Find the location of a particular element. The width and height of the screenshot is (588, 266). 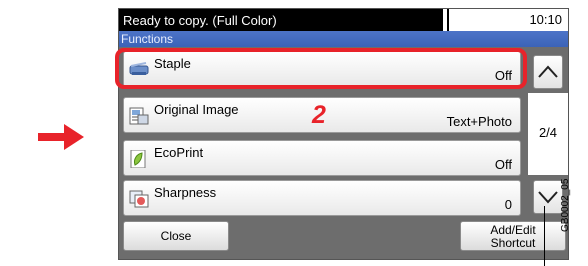

selection-highlight-ring is located at coordinates (321, 68).